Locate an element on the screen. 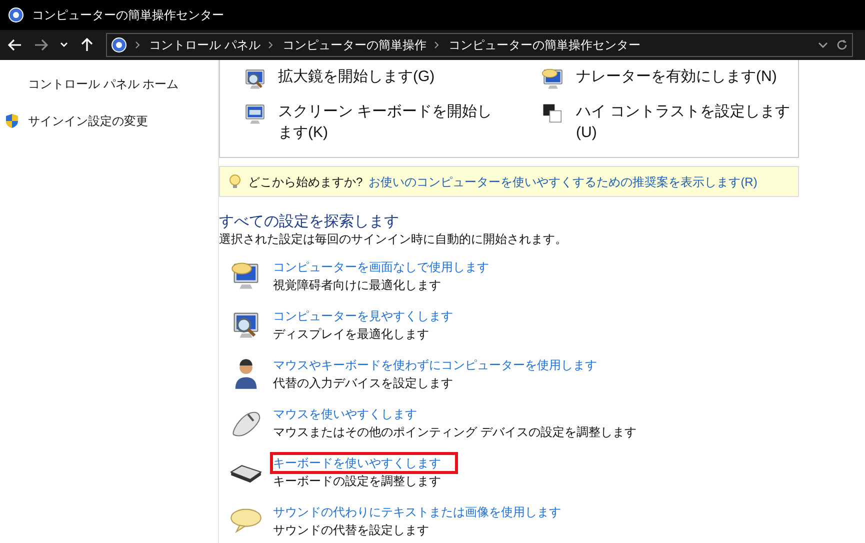 The image size is (865, 543). sidebar-link: サインイン設定の変更 is located at coordinates (88, 121).